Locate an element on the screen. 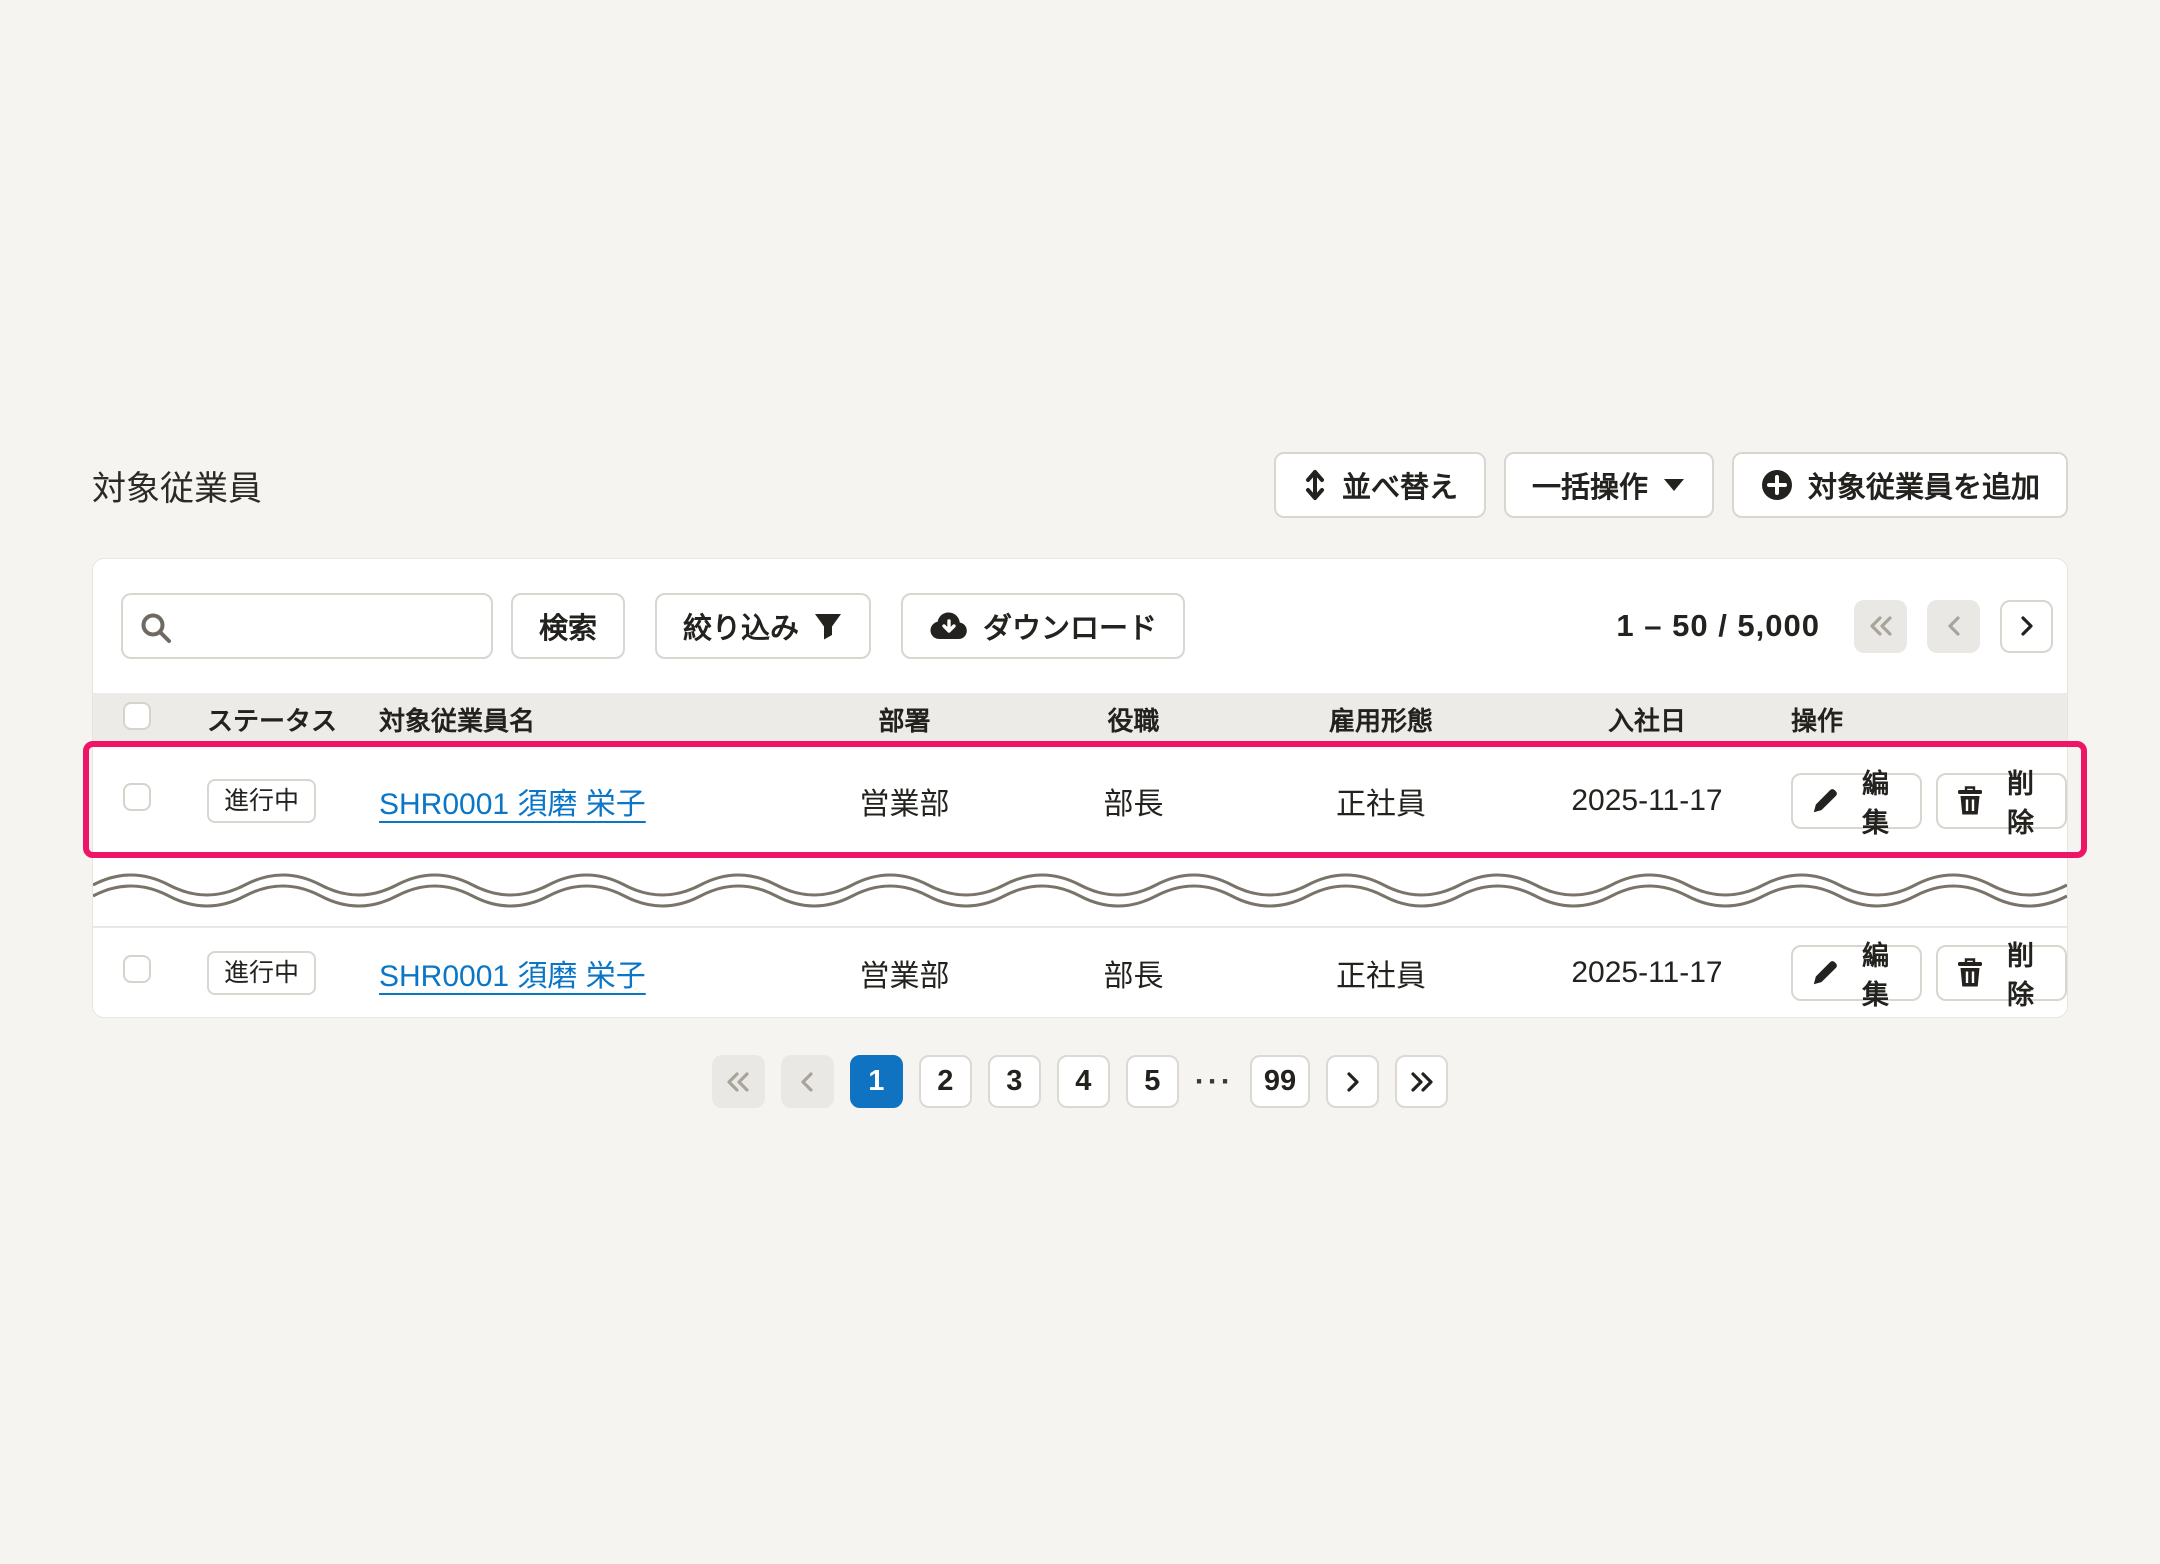  page-title: 対象従業員 is located at coordinates (177, 488).